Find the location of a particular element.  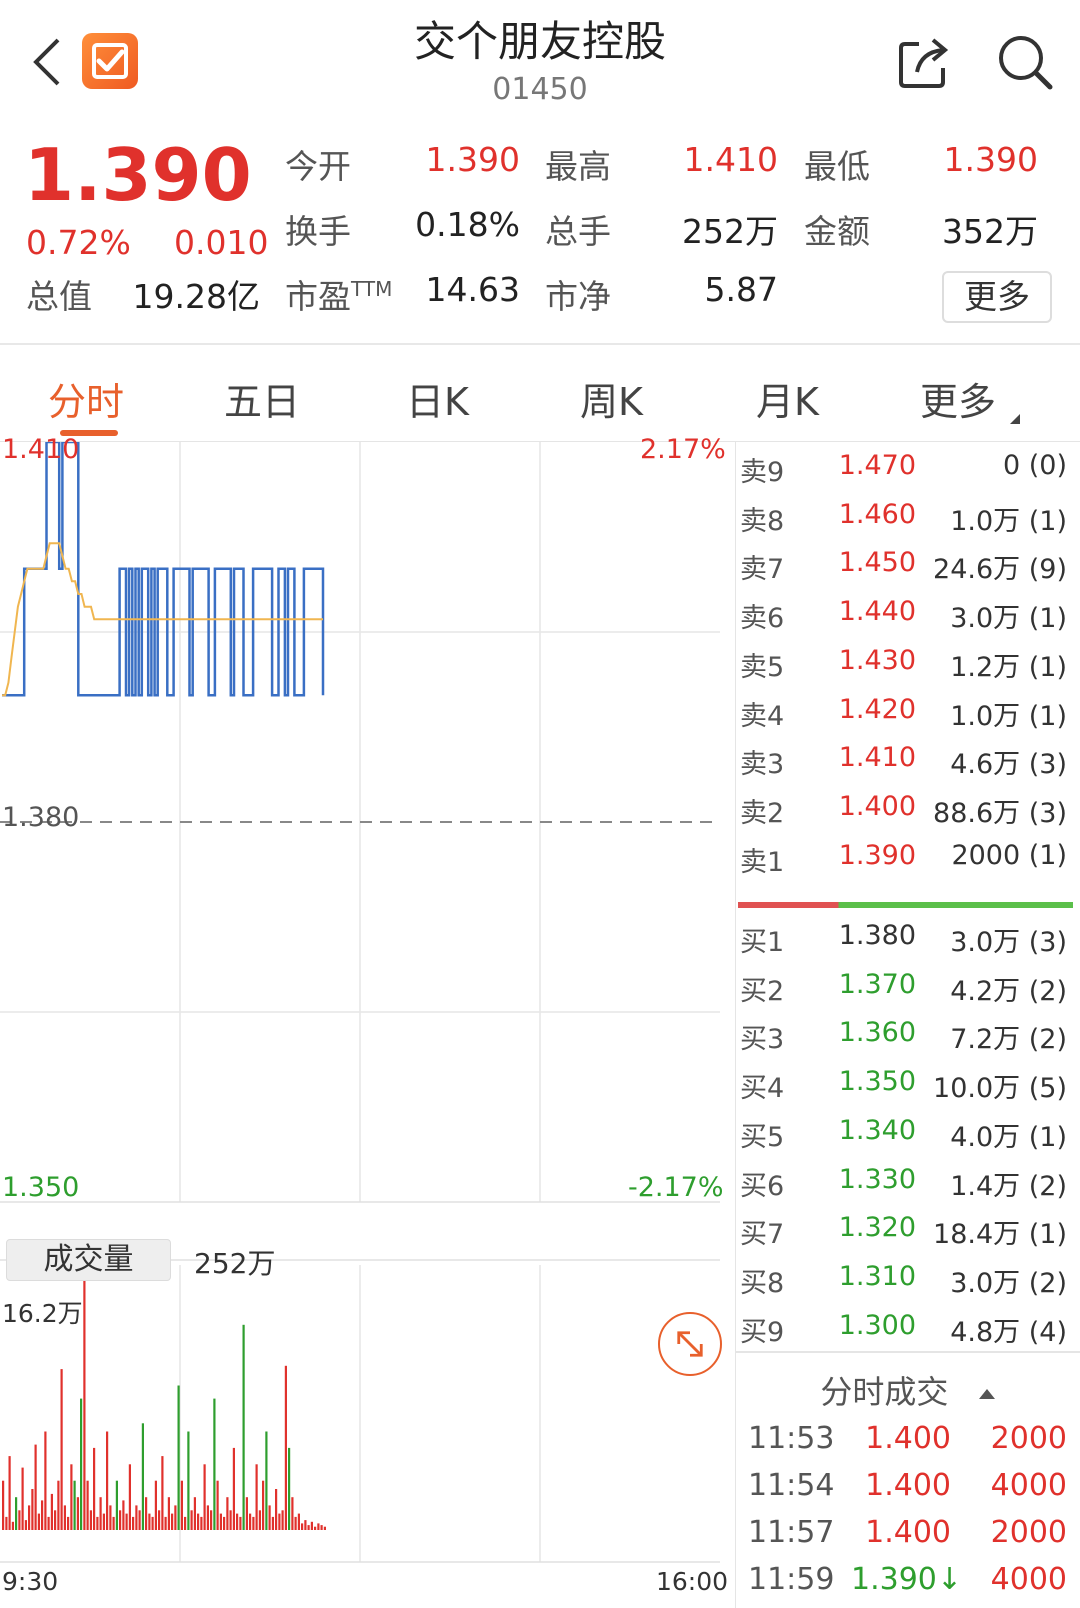

ask-row: 卖8 1.460 1.0万 (1) is located at coordinates (908, 515).